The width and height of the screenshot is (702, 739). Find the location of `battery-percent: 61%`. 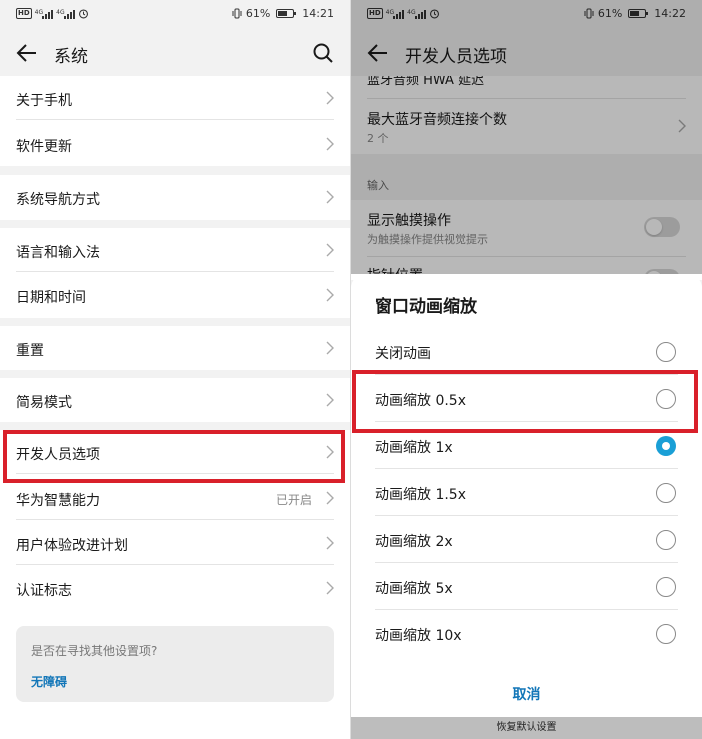

battery-percent: 61% is located at coordinates (258, 13).